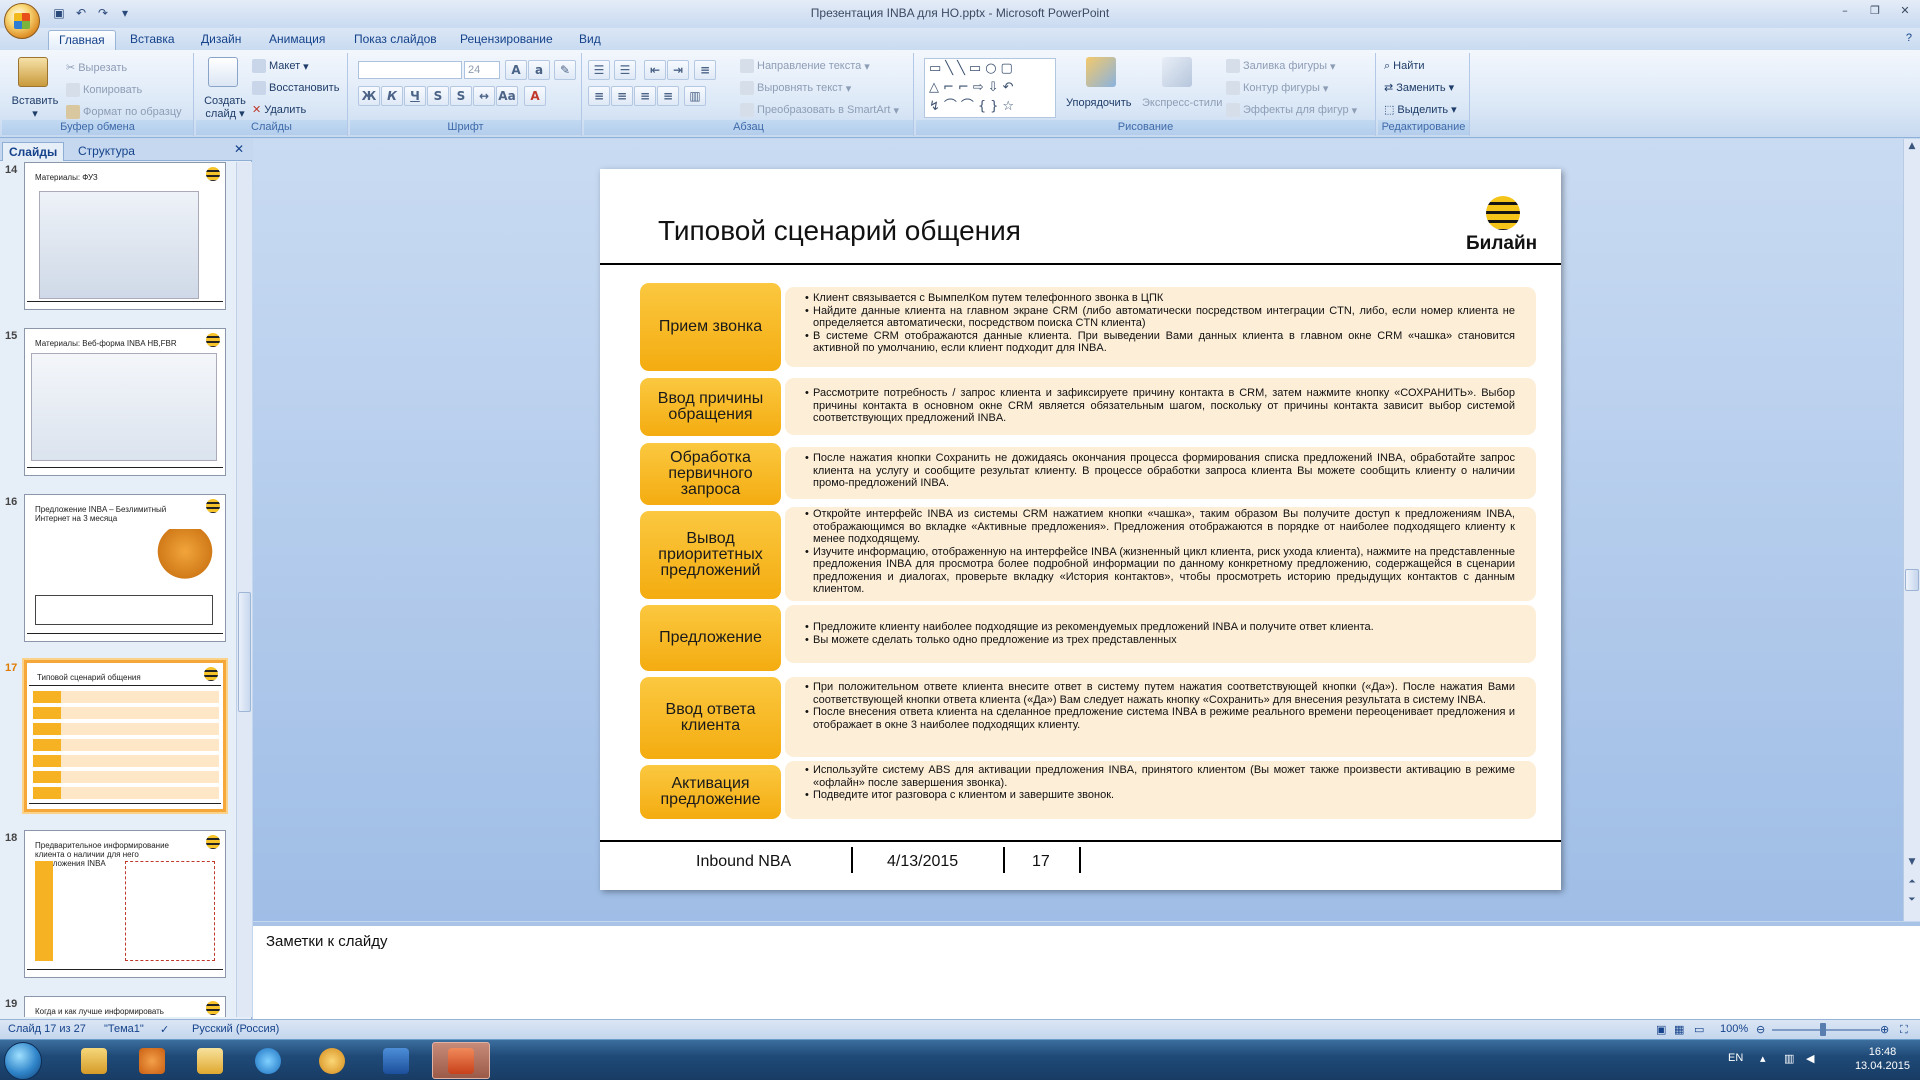  What do you see at coordinates (484, 96) in the screenshot?
I see `spacing-icon: ↔` at bounding box center [484, 96].